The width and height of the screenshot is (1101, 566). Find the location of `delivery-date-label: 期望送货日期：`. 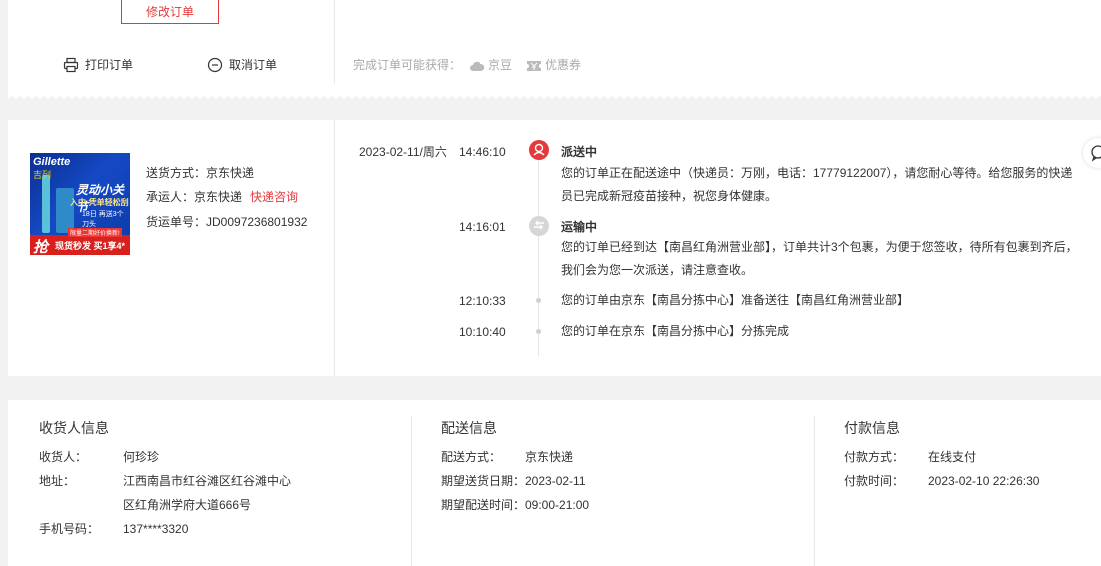

delivery-date-label: 期望送货日期： is located at coordinates (483, 481).